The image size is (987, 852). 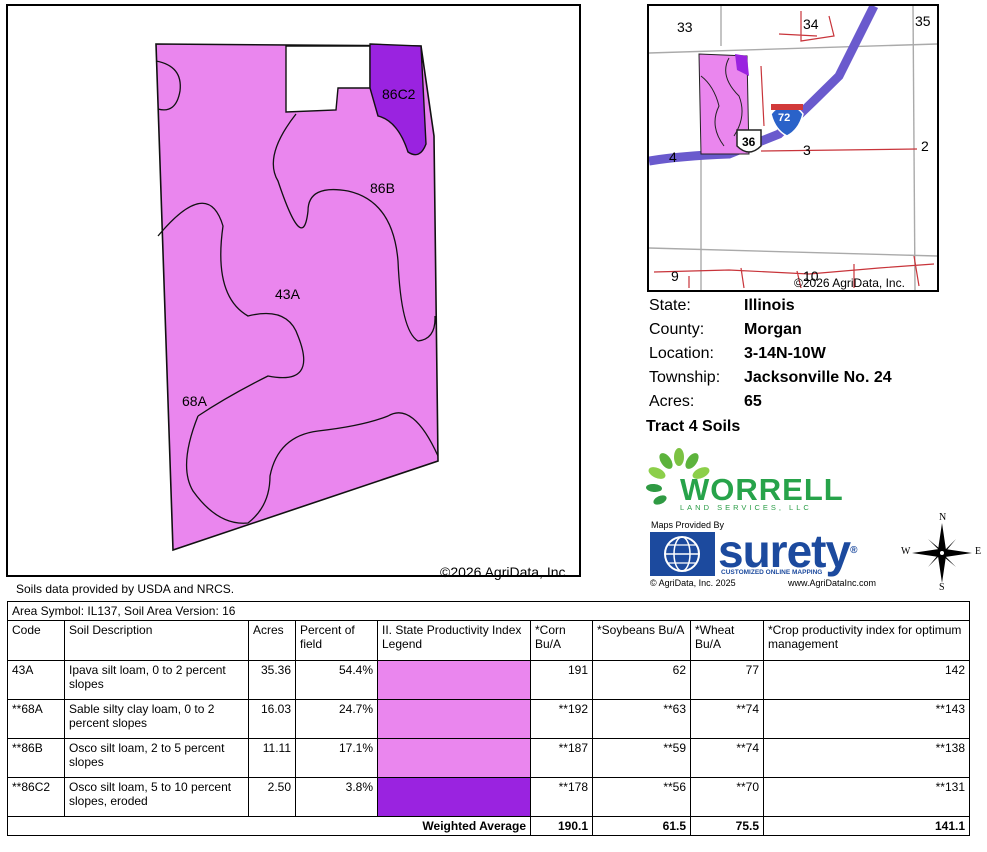 What do you see at coordinates (641, 797) in the screenshot?
I see `row-soybeans: **56` at bounding box center [641, 797].